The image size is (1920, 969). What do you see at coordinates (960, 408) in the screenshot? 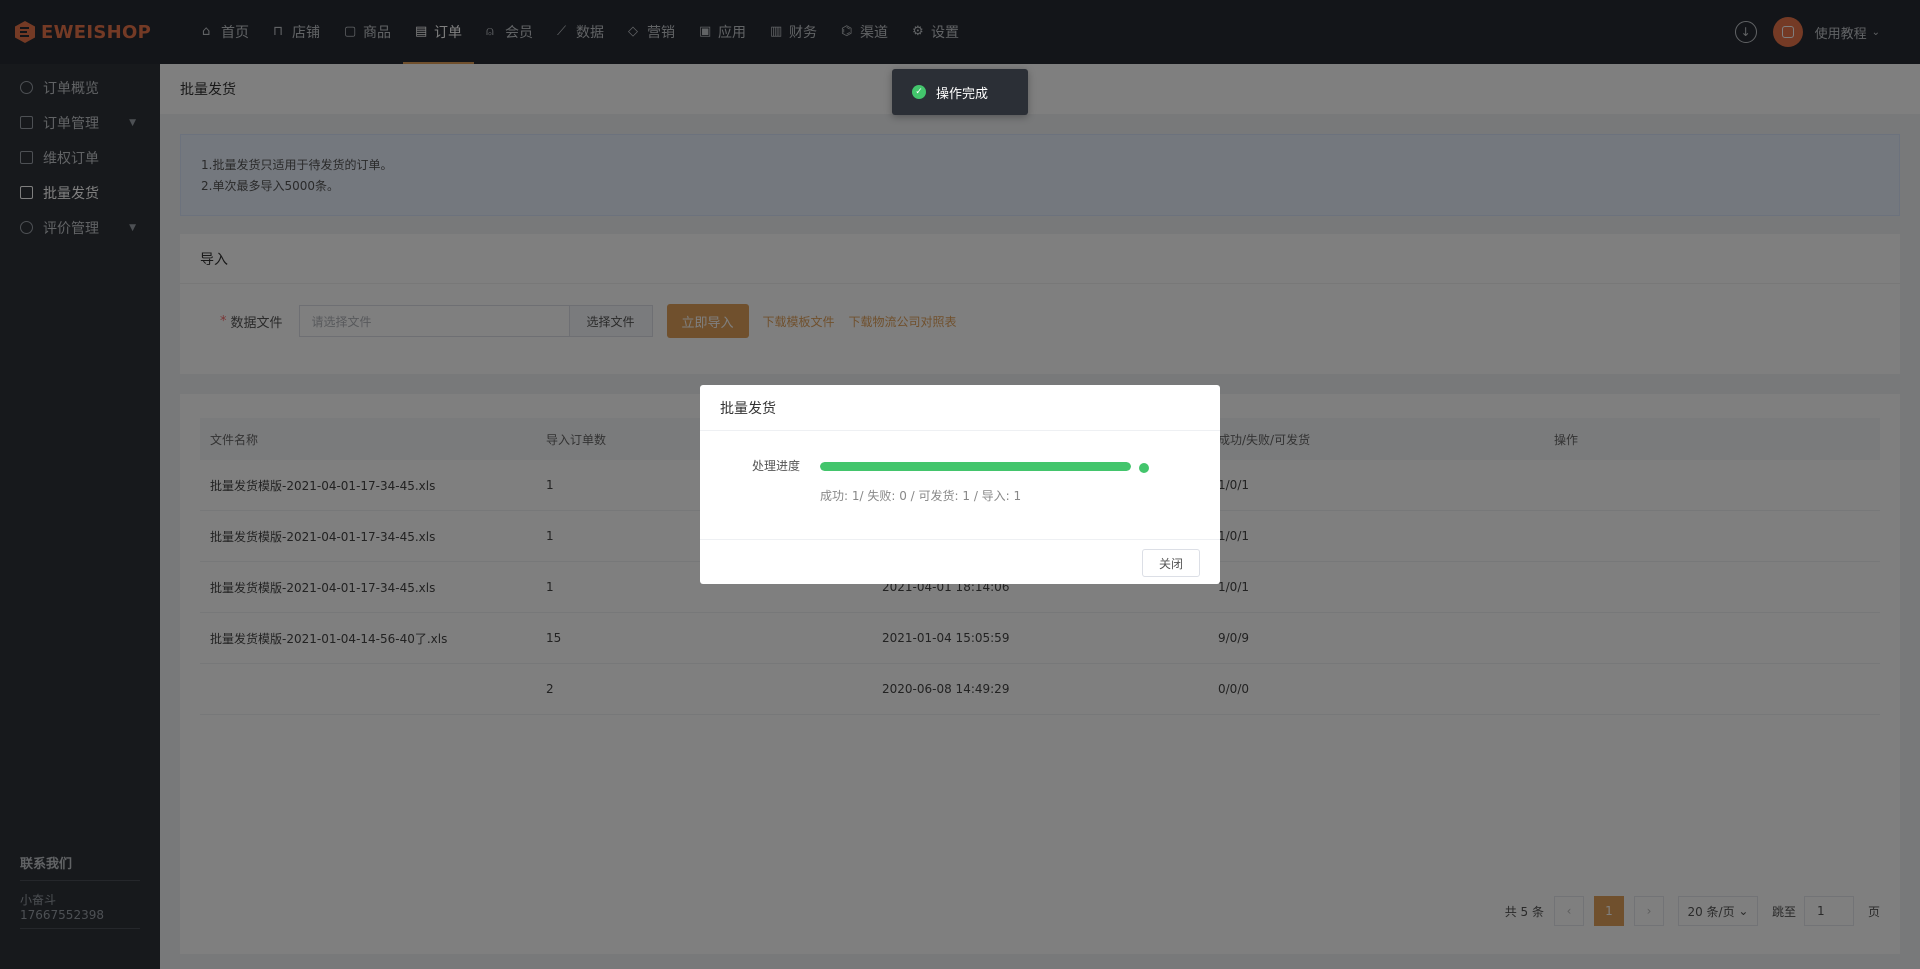
I see `modal-title: 批量发货` at bounding box center [960, 408].